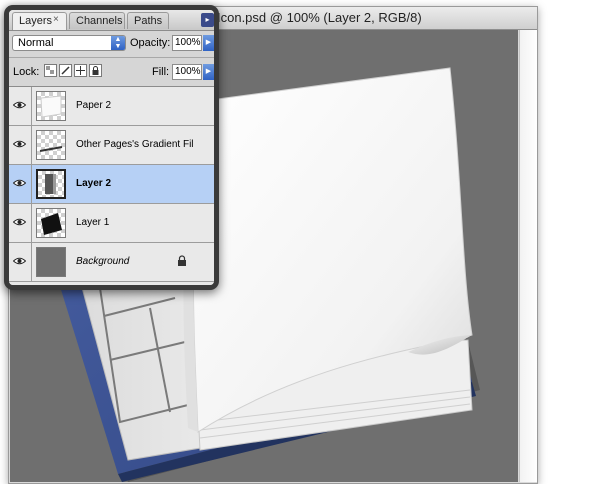 Image resolution: width=600 pixels, height=484 pixels. What do you see at coordinates (208, 43) in the screenshot?
I see `opacity-slider-arrow-icon: ▶` at bounding box center [208, 43].